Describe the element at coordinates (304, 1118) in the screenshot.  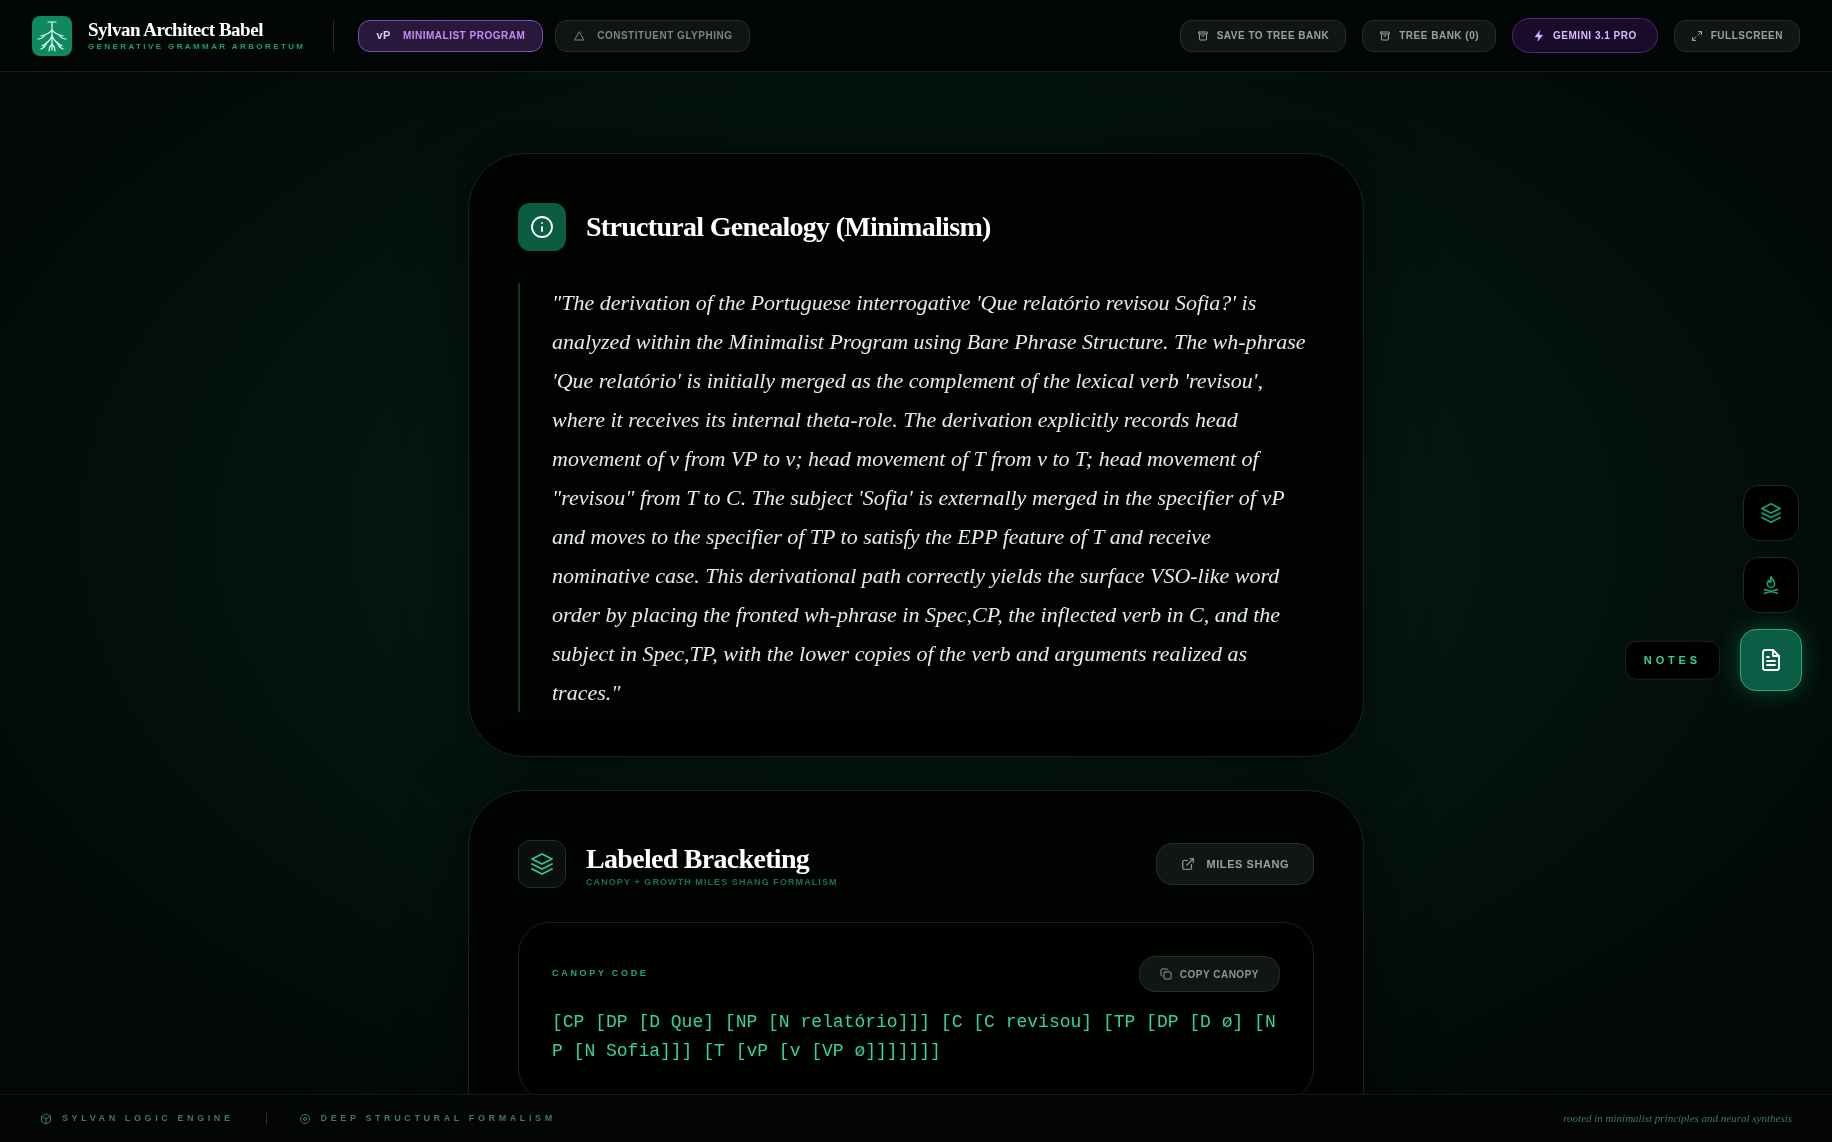
I see `ring-icon` at that location.